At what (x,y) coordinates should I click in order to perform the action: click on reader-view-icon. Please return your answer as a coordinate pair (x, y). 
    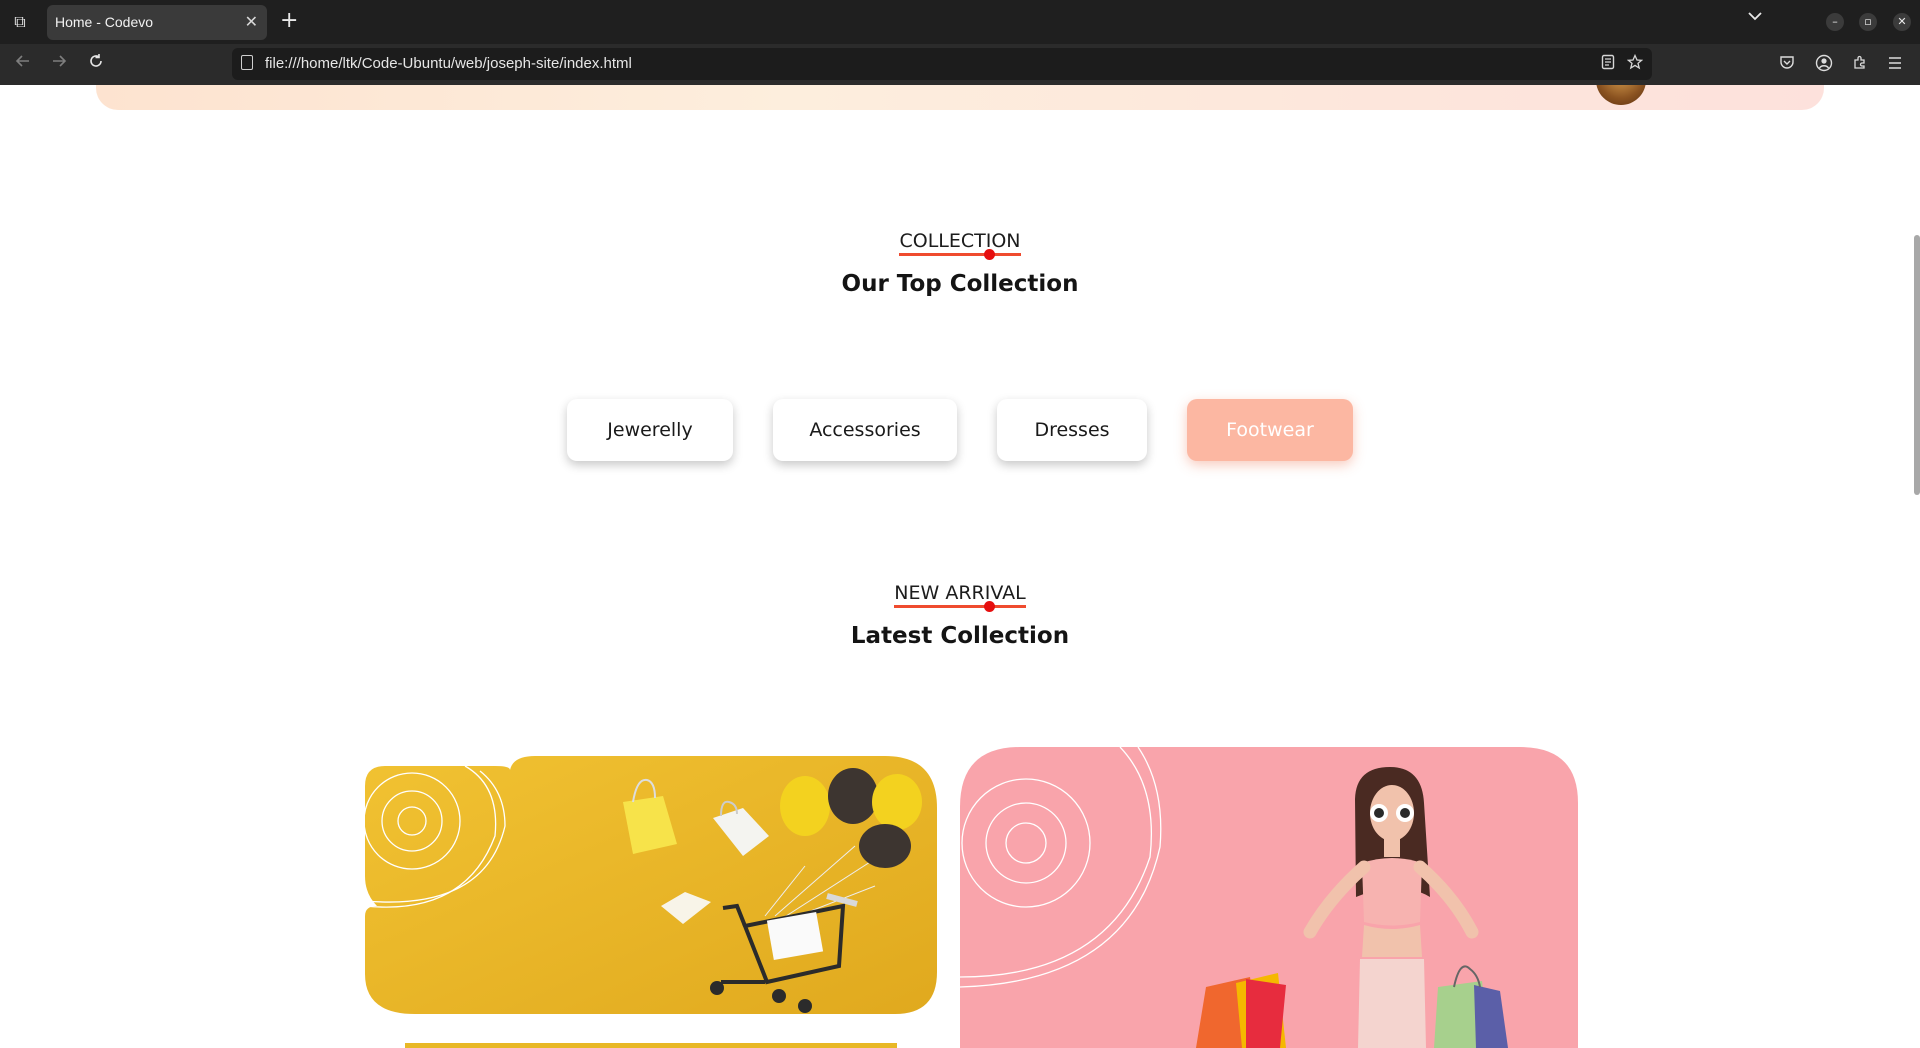
    Looking at the image, I should click on (1608, 64).